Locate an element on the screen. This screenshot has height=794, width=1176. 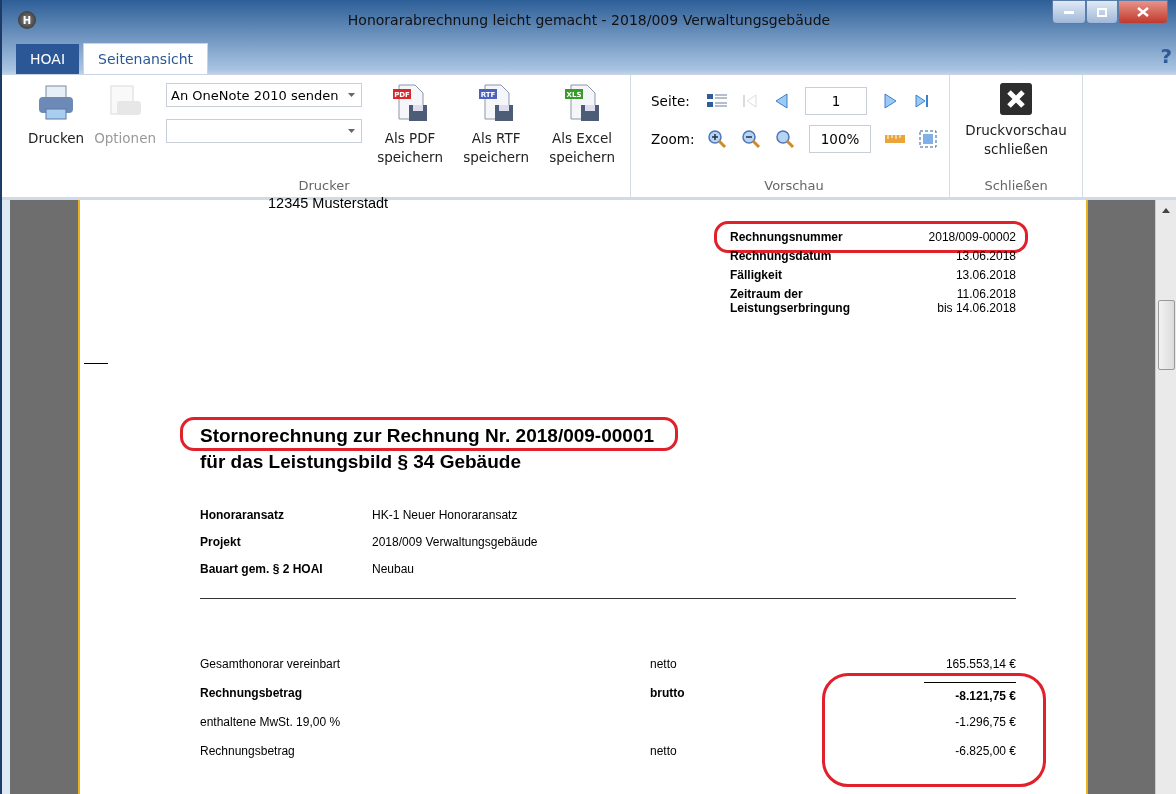
fit-page-icon is located at coordinates (928, 139).